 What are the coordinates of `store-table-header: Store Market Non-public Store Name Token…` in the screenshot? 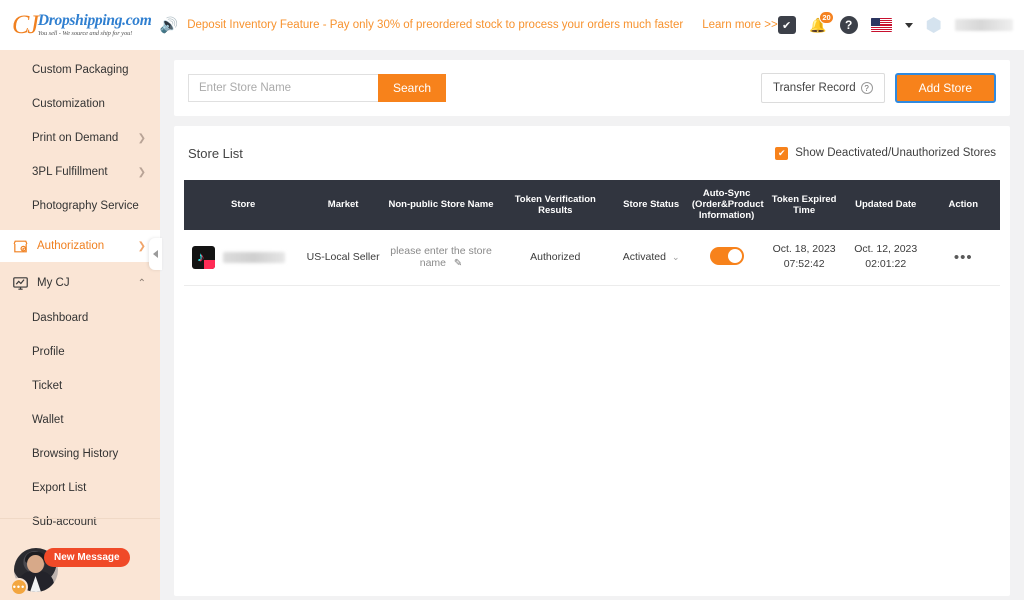 It's located at (592, 205).